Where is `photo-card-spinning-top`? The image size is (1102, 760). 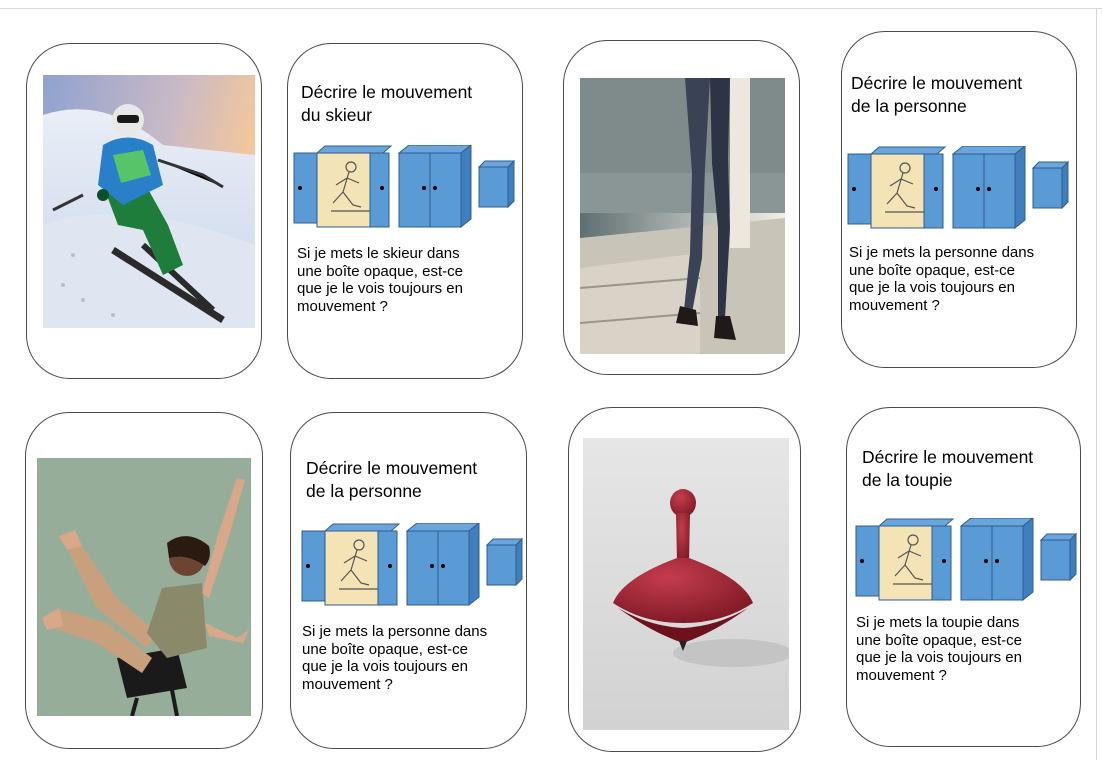
photo-card-spinning-top is located at coordinates (684, 579).